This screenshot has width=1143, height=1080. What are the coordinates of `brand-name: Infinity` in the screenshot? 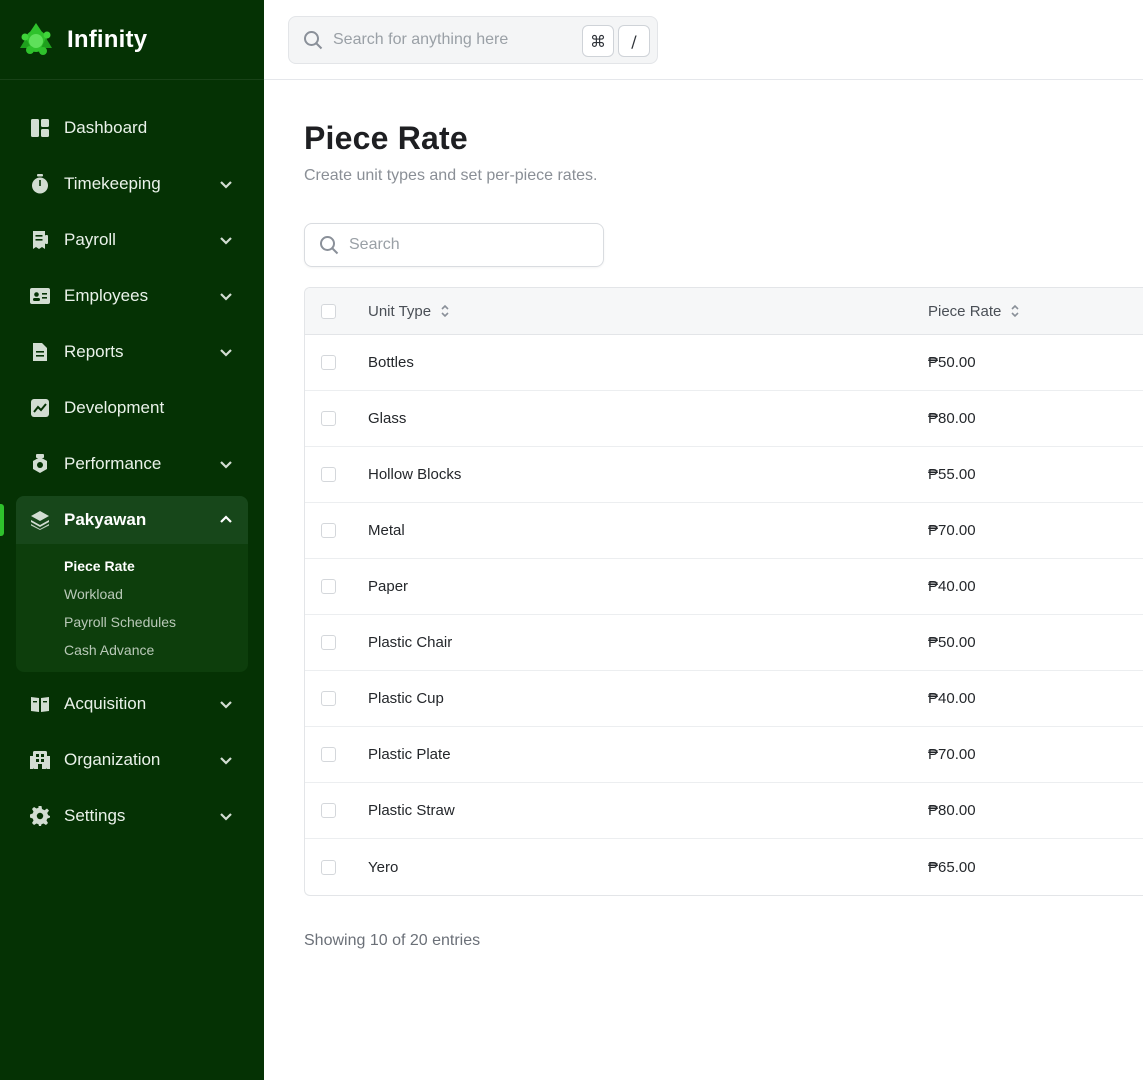 It's located at (107, 39).